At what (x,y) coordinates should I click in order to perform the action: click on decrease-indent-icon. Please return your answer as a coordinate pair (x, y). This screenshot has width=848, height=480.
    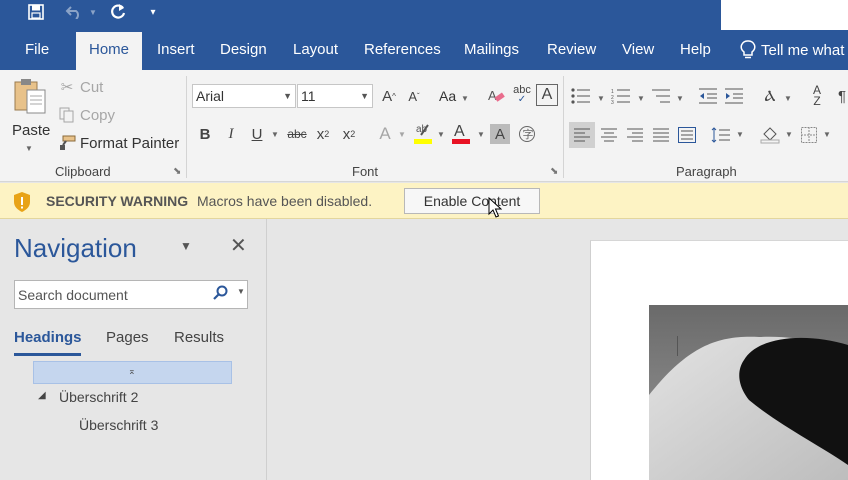
    Looking at the image, I should click on (708, 96).